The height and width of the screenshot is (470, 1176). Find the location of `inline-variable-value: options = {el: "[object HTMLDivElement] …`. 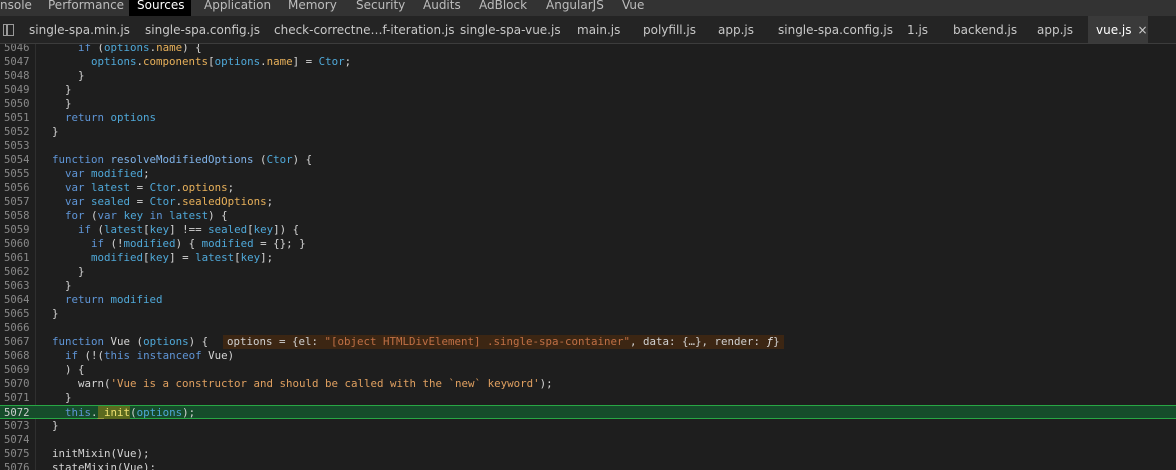

inline-variable-value: options = {el: "[object HTMLDivElement] … is located at coordinates (503, 342).